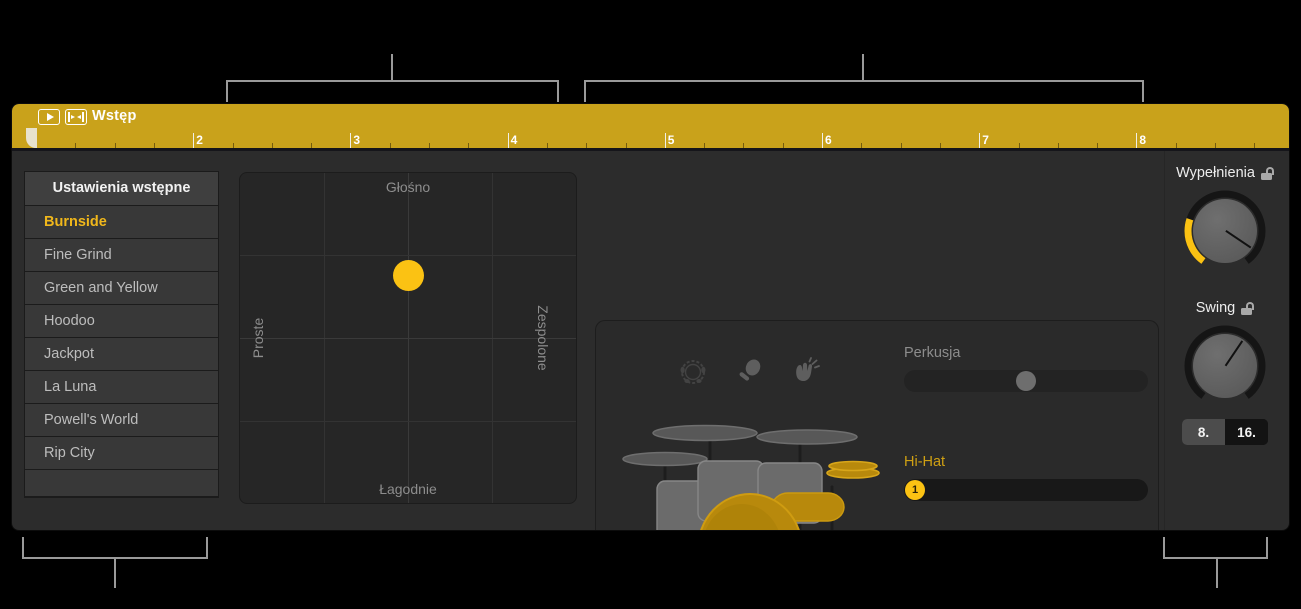 Image resolution: width=1301 pixels, height=609 pixels. What do you see at coordinates (408, 489) in the screenshot?
I see `xy-pad-label-bottom: Łagodnie` at bounding box center [408, 489].